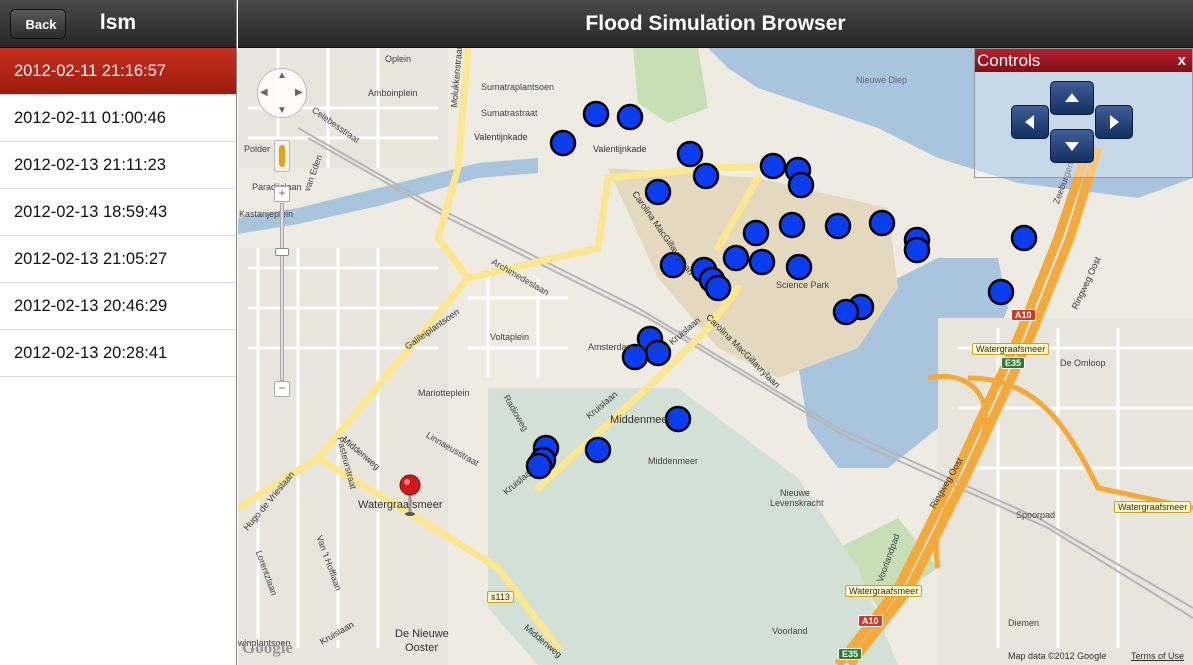  Describe the element at coordinates (628, 347) in the screenshot. I see `map-label: Amsterdam Science` at that location.